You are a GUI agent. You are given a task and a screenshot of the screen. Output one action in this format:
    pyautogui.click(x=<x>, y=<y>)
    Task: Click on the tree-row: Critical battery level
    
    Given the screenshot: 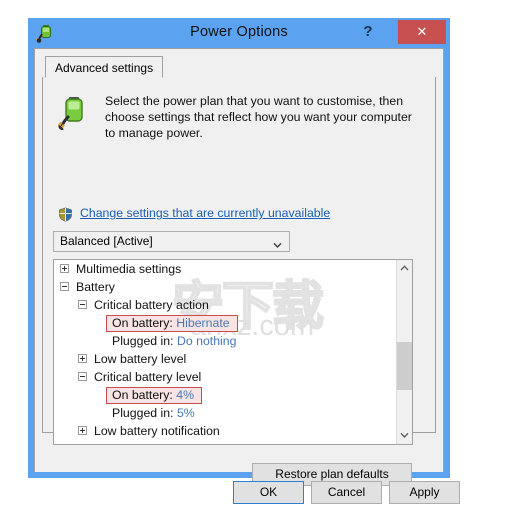 What is the action you would take?
    pyautogui.click(x=225, y=377)
    